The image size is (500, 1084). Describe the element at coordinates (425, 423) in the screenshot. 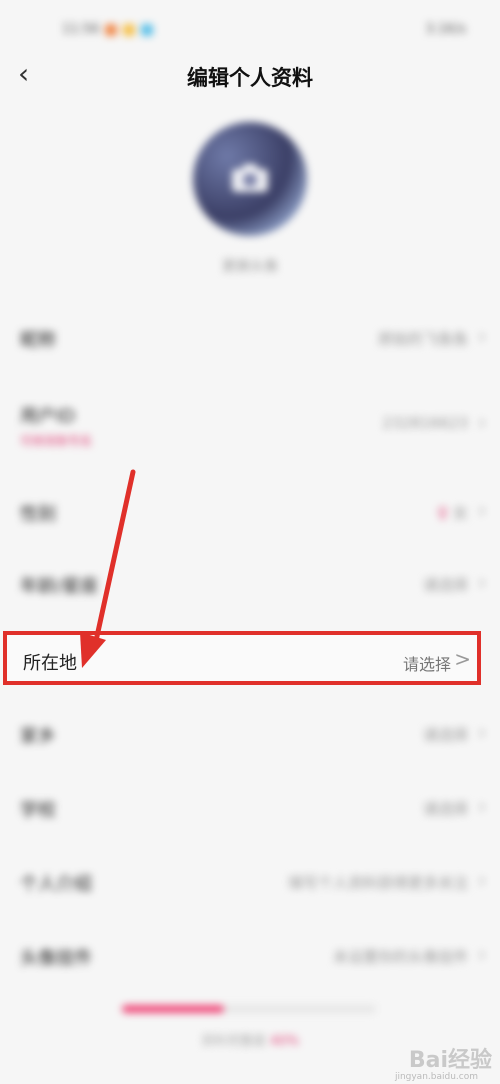

I see `row-value: 232816623` at that location.